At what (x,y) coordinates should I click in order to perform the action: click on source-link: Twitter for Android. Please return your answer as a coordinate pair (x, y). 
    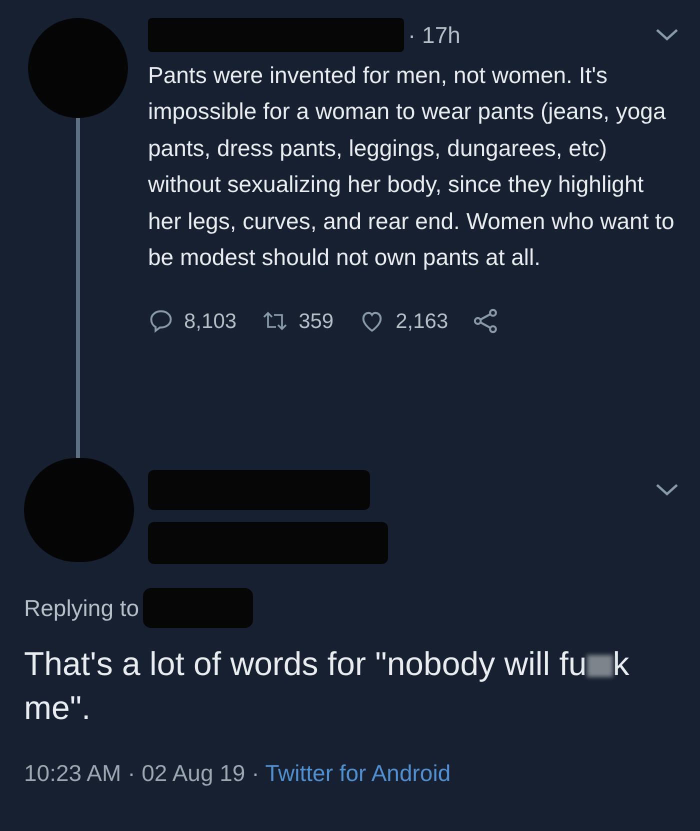
    Looking at the image, I should click on (358, 773).